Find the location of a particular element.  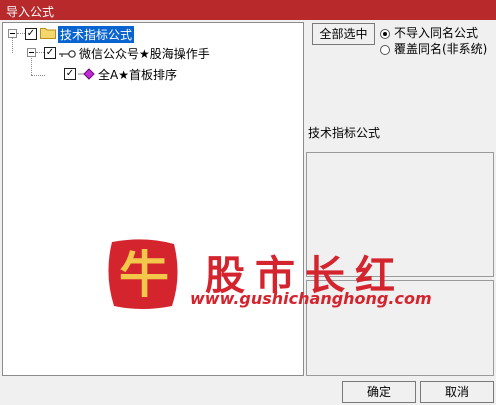

folder-icon is located at coordinates (48, 33).